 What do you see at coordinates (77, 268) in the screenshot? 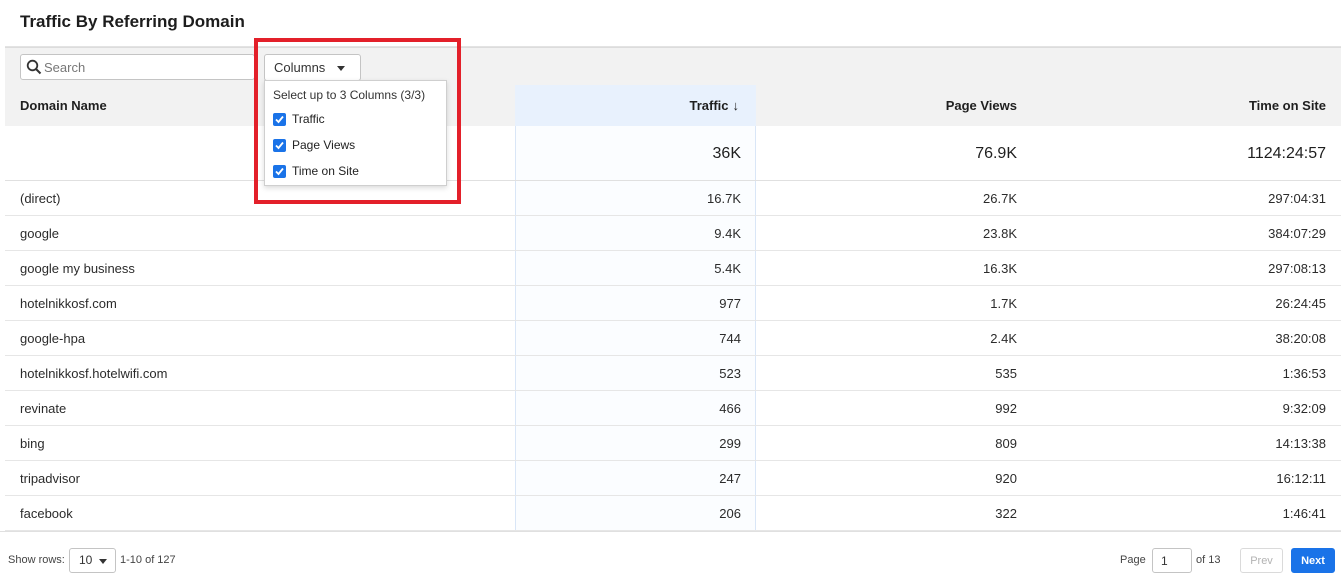
I see `cell-domain: google my business` at bounding box center [77, 268].